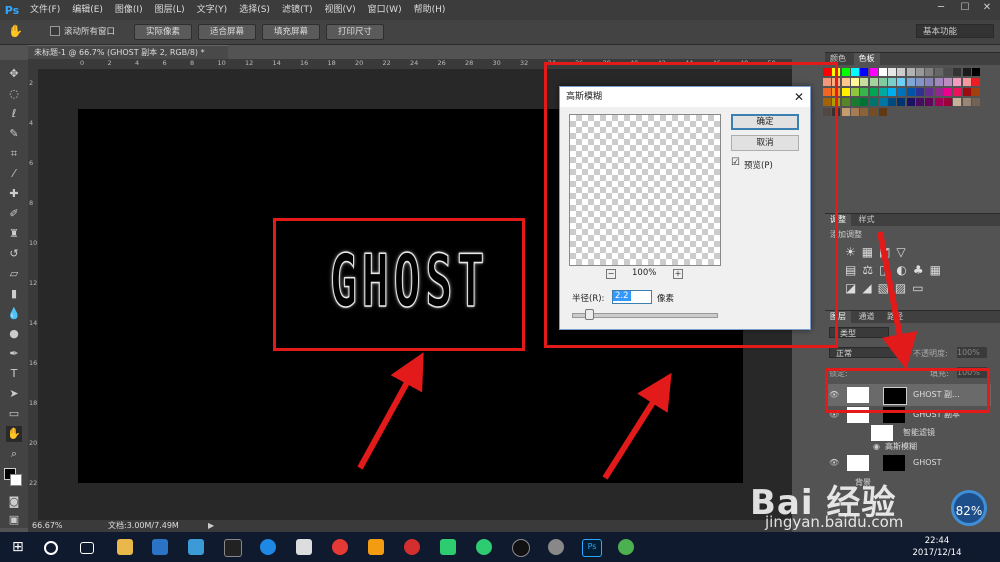 The image size is (1000, 562). I want to click on play-icon, so click(448, 547).